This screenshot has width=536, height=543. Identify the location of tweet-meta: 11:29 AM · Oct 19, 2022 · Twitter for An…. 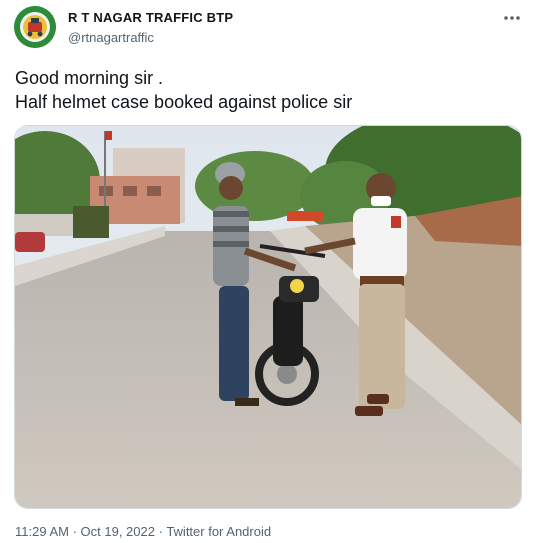
(143, 531).